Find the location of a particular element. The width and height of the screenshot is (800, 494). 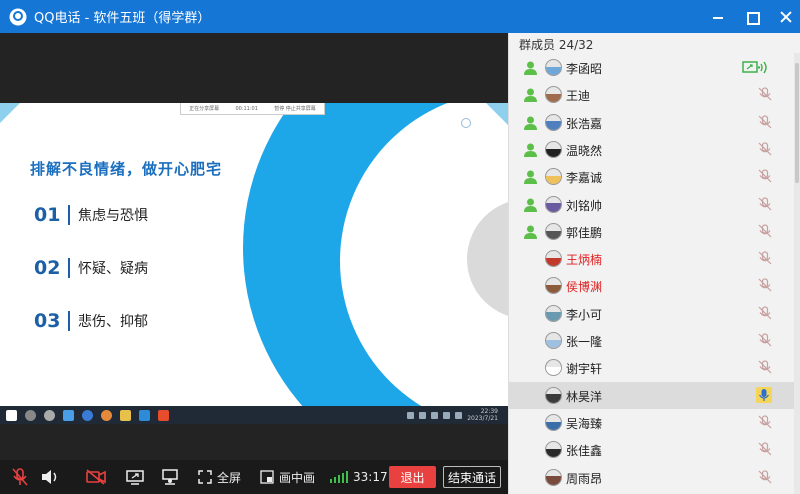

exit-button-wrap: 退出 is located at coordinates (412, 477).